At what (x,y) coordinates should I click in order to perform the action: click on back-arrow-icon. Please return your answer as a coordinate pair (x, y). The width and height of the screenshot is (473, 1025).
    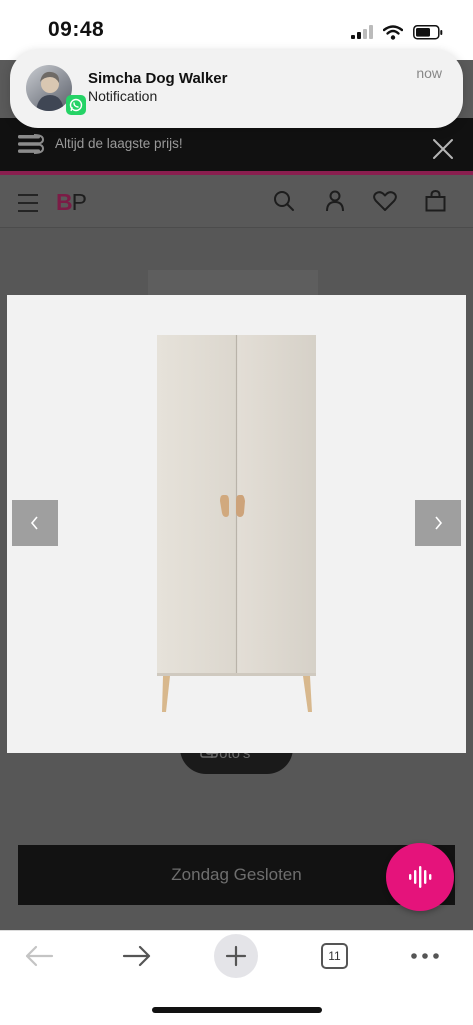
    Looking at the image, I should click on (39, 956).